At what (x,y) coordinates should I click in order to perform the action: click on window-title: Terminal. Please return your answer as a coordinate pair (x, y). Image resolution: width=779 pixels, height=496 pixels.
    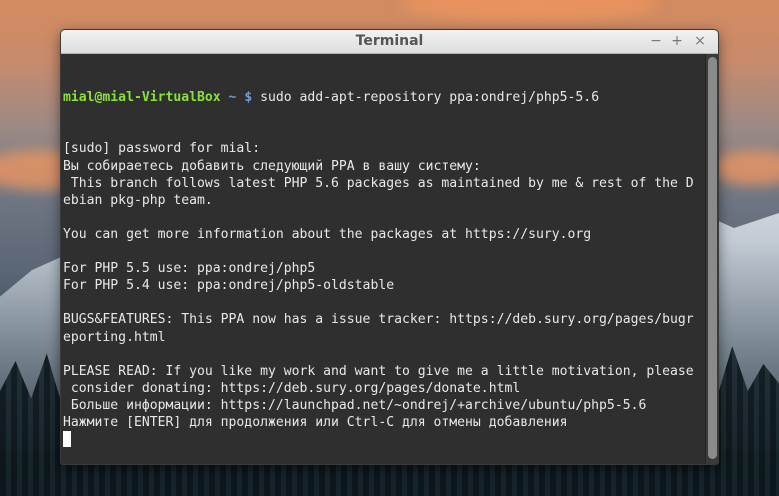
    Looking at the image, I should click on (389, 41).